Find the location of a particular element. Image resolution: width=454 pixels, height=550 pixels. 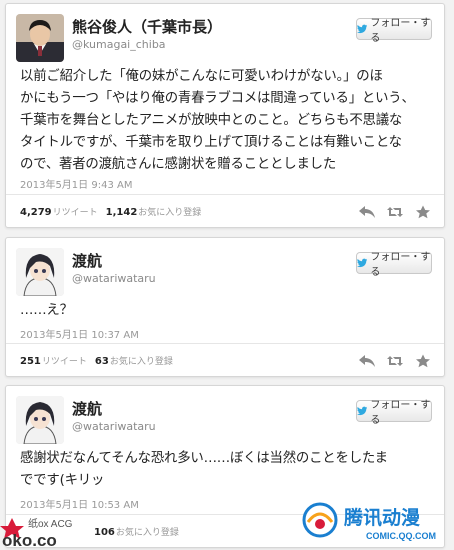

retweet-count: 4,279リツイート is located at coordinates (59, 211).